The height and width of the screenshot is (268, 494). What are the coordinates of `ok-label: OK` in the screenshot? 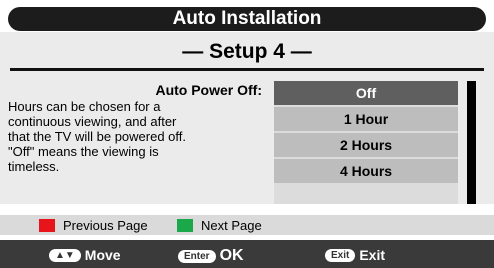 It's located at (231, 255).